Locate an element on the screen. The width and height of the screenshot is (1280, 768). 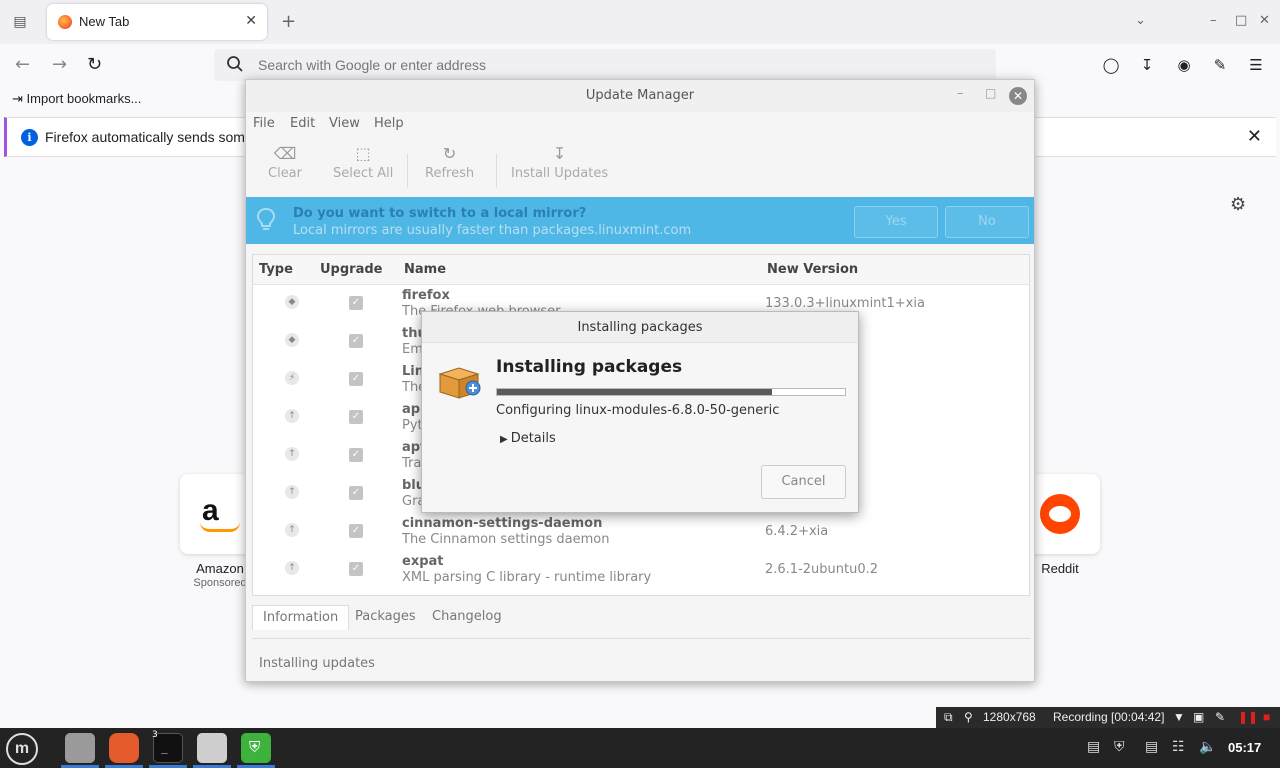
shield-tray-icon: ⛨ is located at coordinates (1119, 747).